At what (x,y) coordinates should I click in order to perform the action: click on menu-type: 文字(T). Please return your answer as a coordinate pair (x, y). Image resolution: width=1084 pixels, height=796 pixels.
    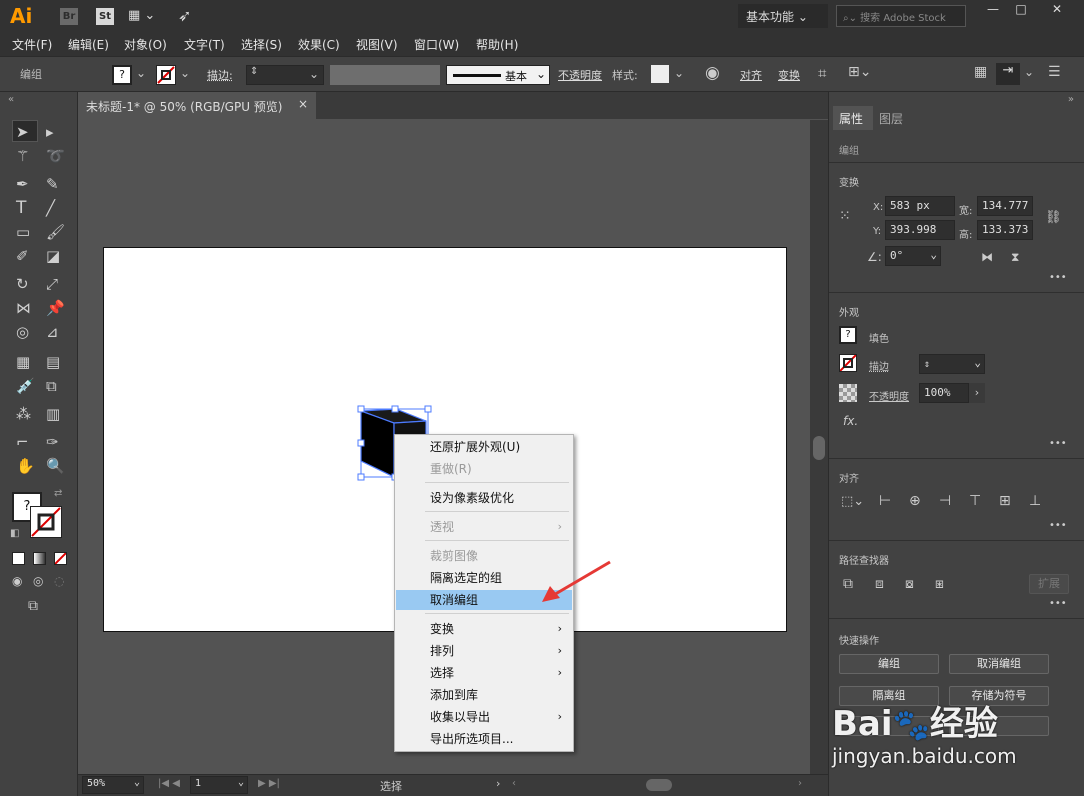
    Looking at the image, I should click on (204, 44).